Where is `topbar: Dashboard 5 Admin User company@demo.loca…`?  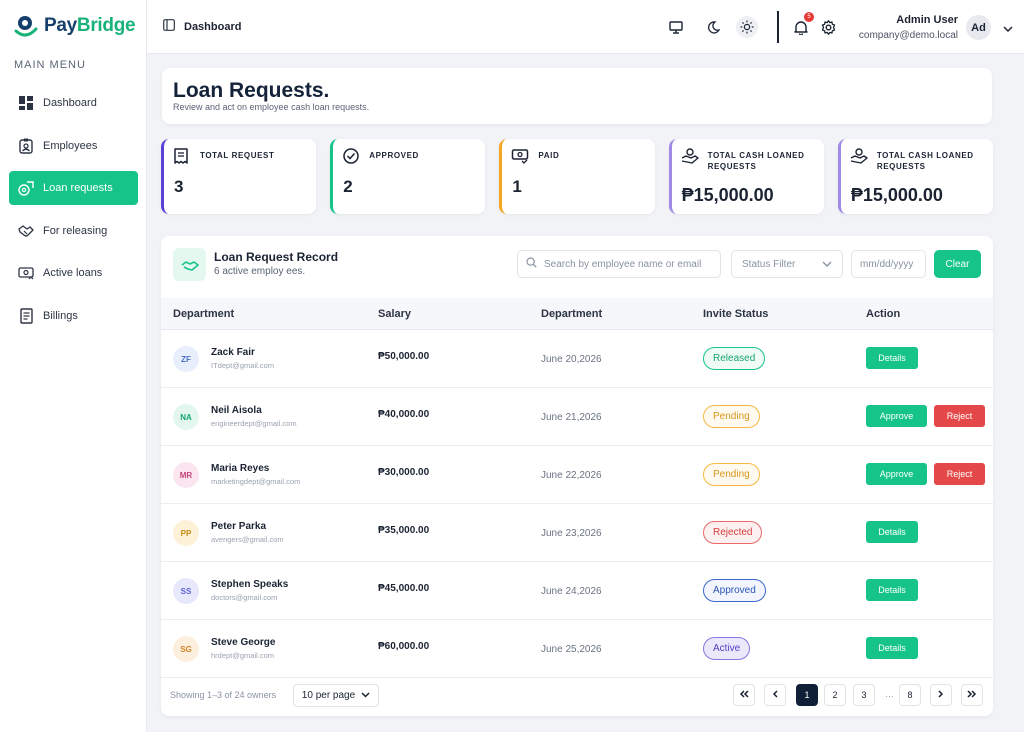 topbar: Dashboard 5 Admin User company@demo.loca… is located at coordinates (585, 27).